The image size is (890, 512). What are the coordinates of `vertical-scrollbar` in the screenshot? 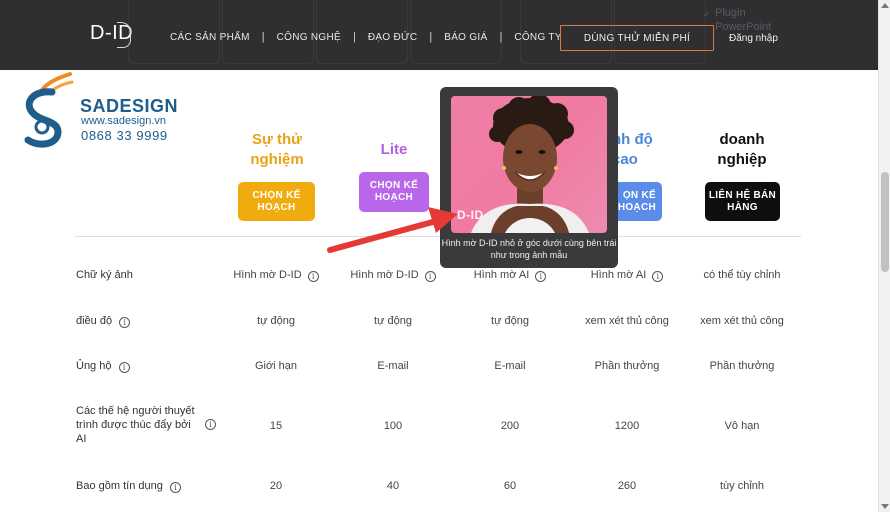 It's located at (884, 256).